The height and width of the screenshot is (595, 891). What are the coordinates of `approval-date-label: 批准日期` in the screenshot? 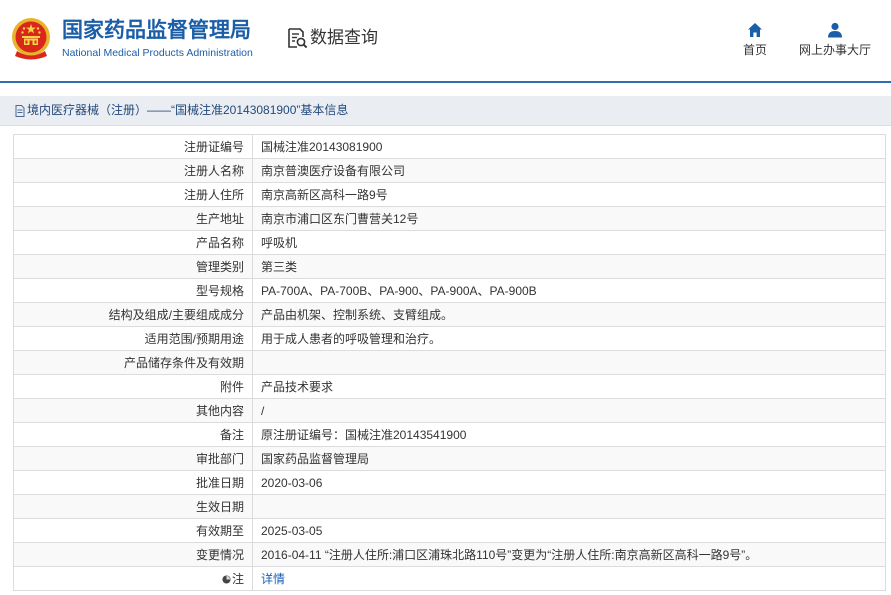 It's located at (133, 482).